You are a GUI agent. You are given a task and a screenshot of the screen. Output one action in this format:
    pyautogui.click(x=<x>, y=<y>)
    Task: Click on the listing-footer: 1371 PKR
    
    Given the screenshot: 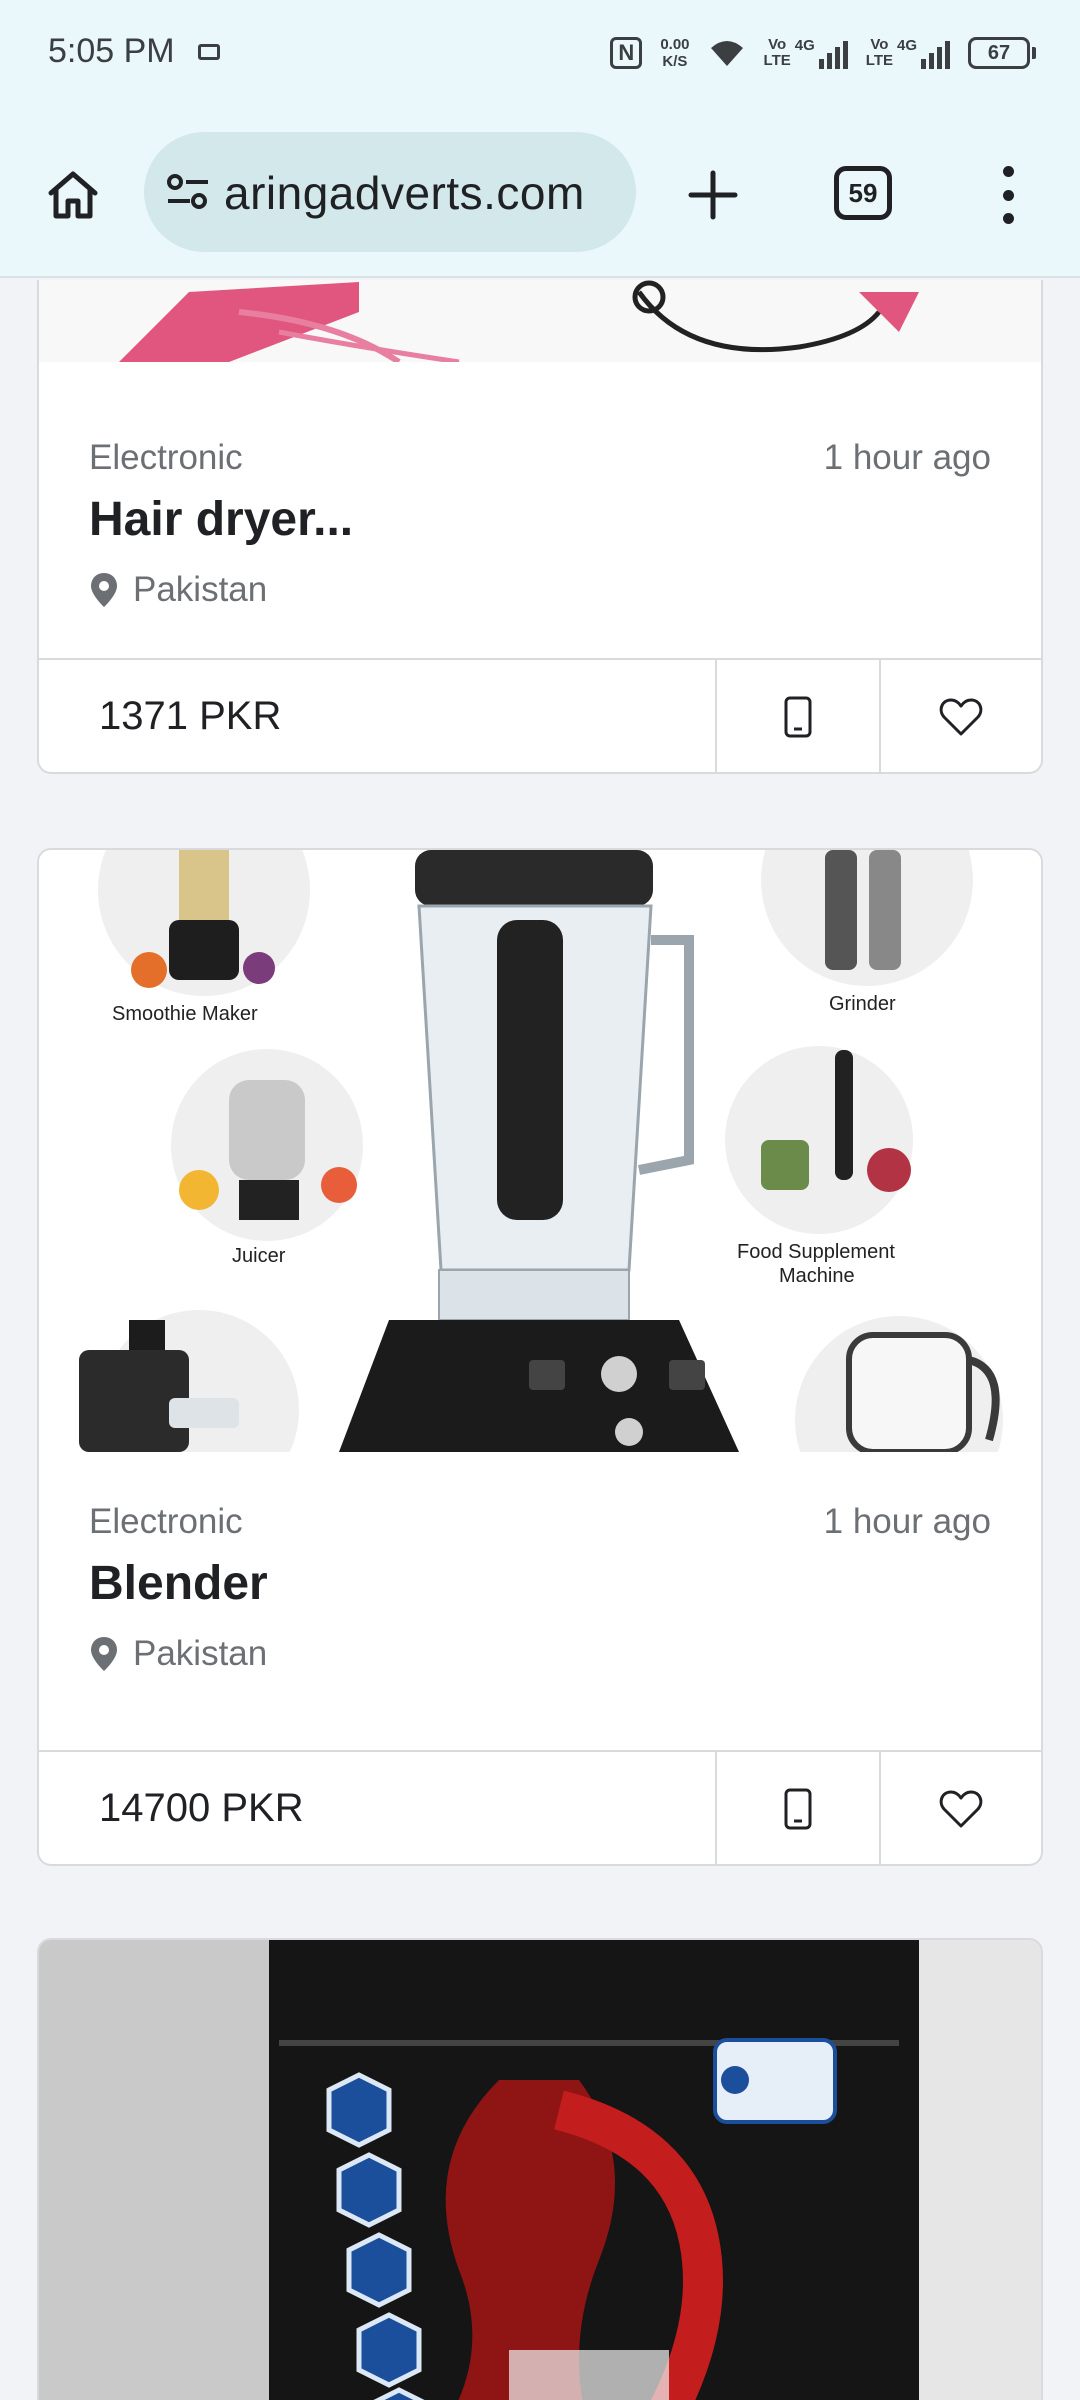 What is the action you would take?
    pyautogui.click(x=540, y=715)
    